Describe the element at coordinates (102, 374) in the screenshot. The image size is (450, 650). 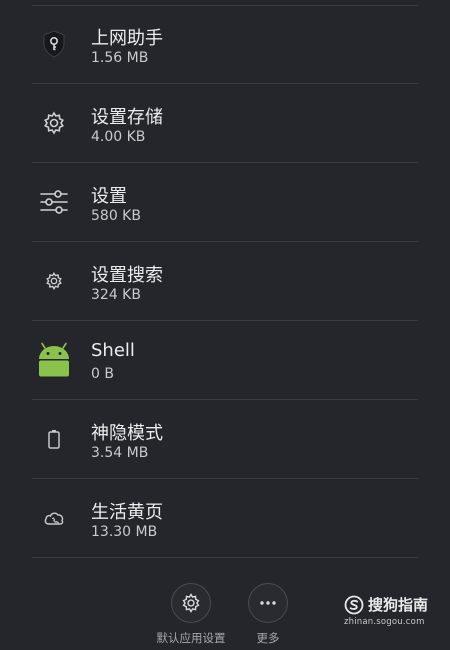
I see `app-size: 0 B` at that location.